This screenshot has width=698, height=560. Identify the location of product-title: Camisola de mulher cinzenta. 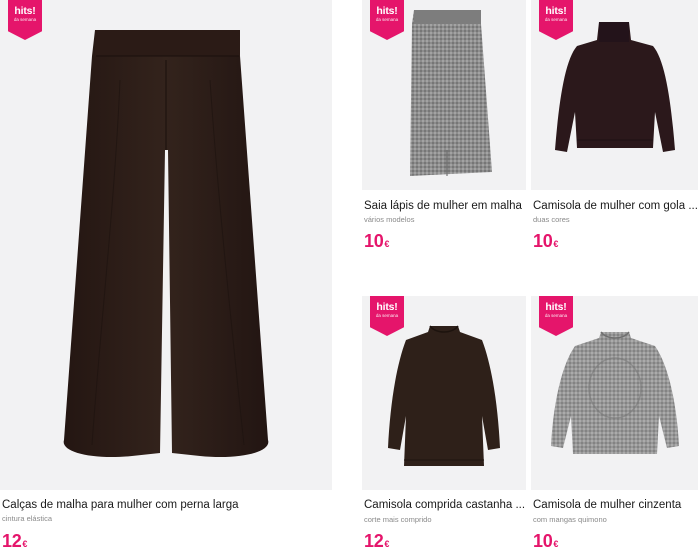
(615, 505).